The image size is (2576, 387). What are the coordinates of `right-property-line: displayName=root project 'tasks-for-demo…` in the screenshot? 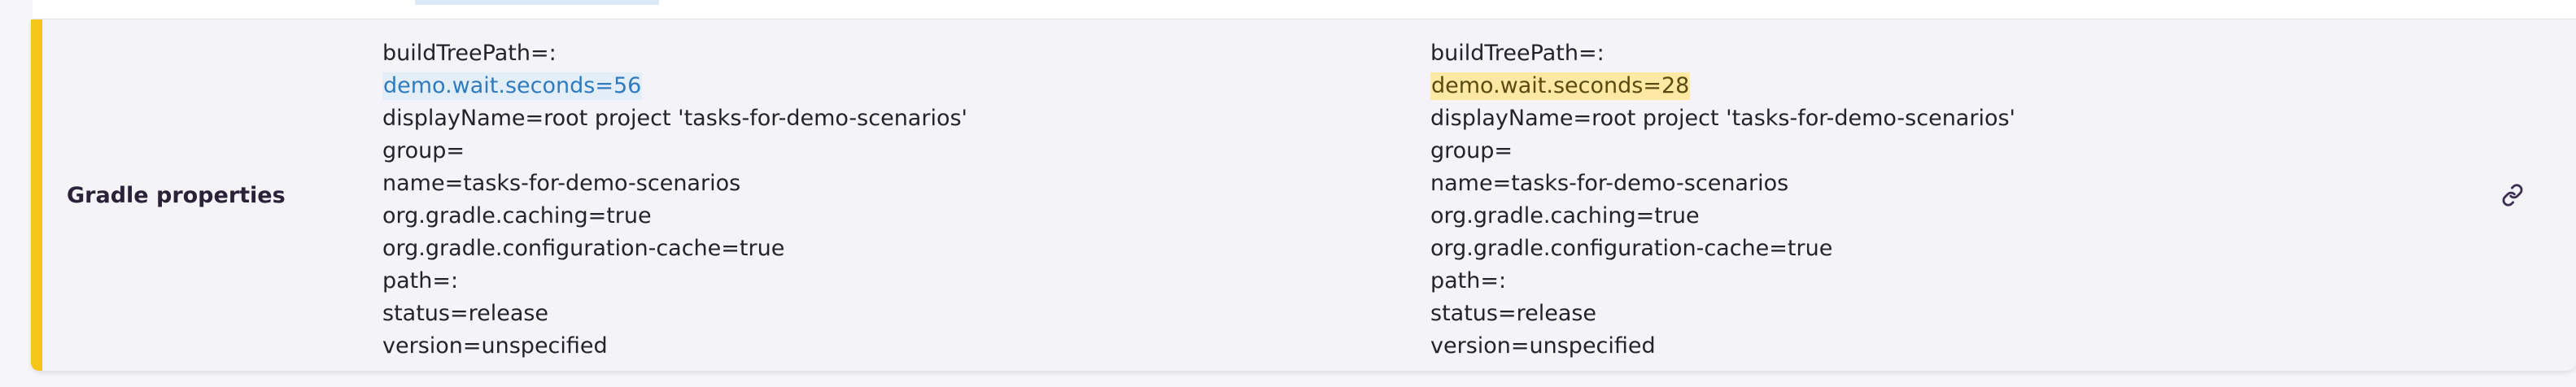 It's located at (1722, 118).